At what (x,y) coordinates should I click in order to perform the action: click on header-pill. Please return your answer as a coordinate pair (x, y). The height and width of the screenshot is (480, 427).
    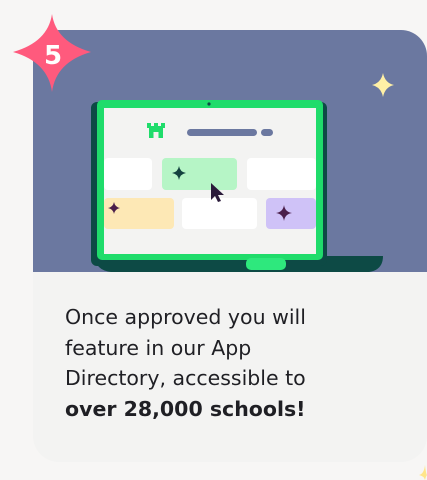
    Looking at the image, I should click on (222, 132).